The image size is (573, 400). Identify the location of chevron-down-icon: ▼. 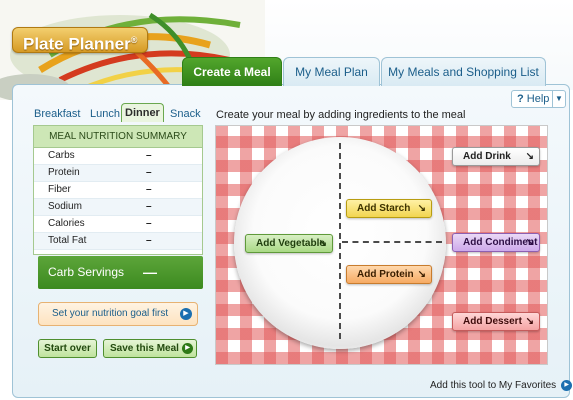
(558, 99).